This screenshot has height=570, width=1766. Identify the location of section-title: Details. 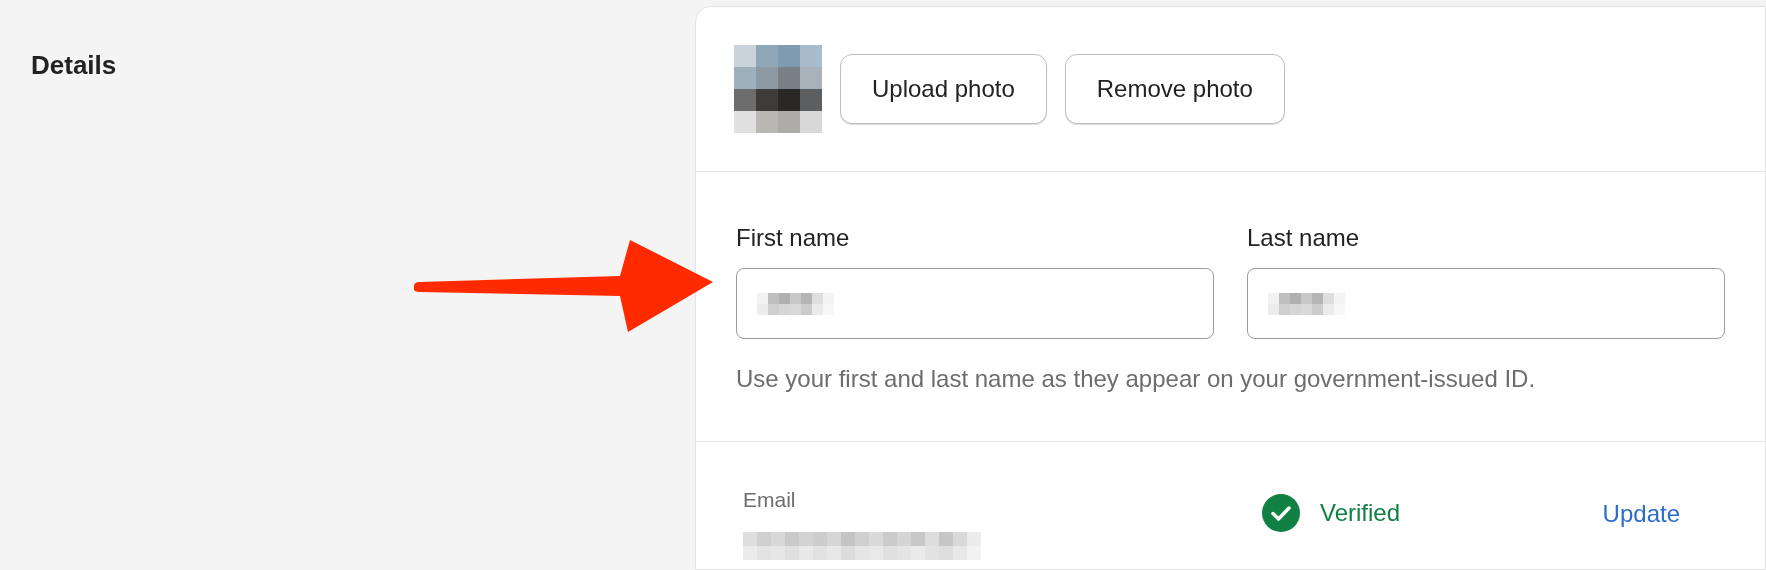
(74, 65).